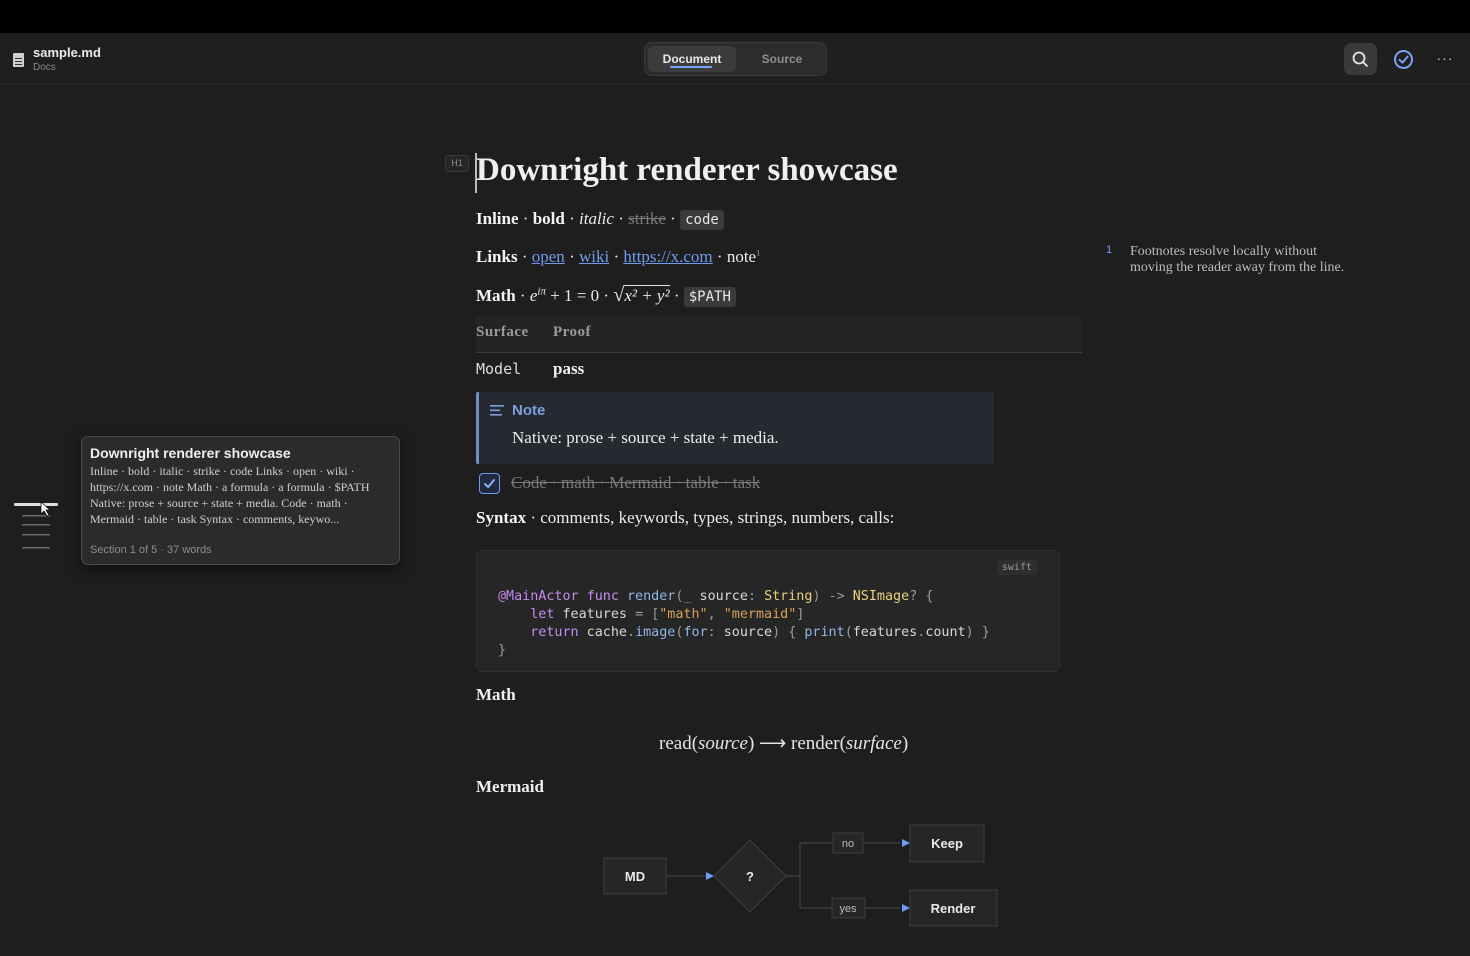 This screenshot has width=1470, height=956. What do you see at coordinates (501, 517) in the screenshot?
I see `syntax-label: Syntax` at bounding box center [501, 517].